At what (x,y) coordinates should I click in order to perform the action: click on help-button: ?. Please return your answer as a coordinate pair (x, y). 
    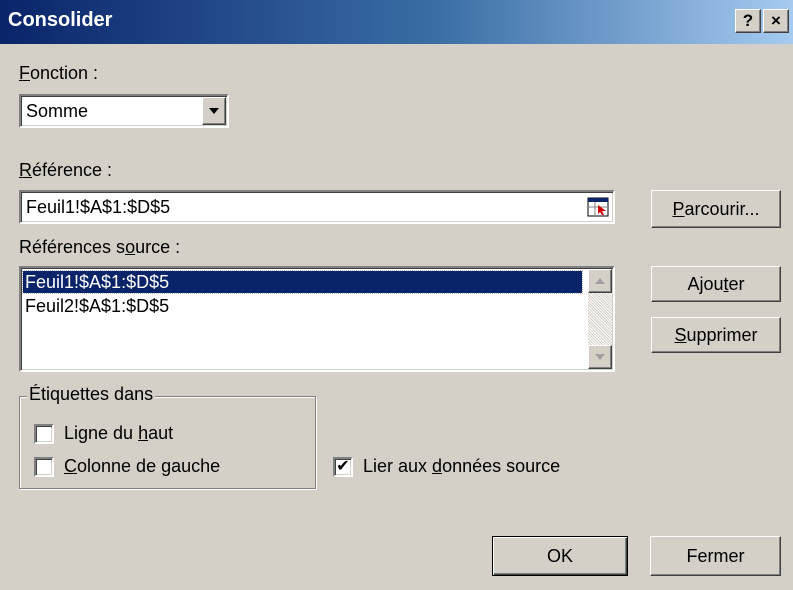
    Looking at the image, I should click on (748, 21).